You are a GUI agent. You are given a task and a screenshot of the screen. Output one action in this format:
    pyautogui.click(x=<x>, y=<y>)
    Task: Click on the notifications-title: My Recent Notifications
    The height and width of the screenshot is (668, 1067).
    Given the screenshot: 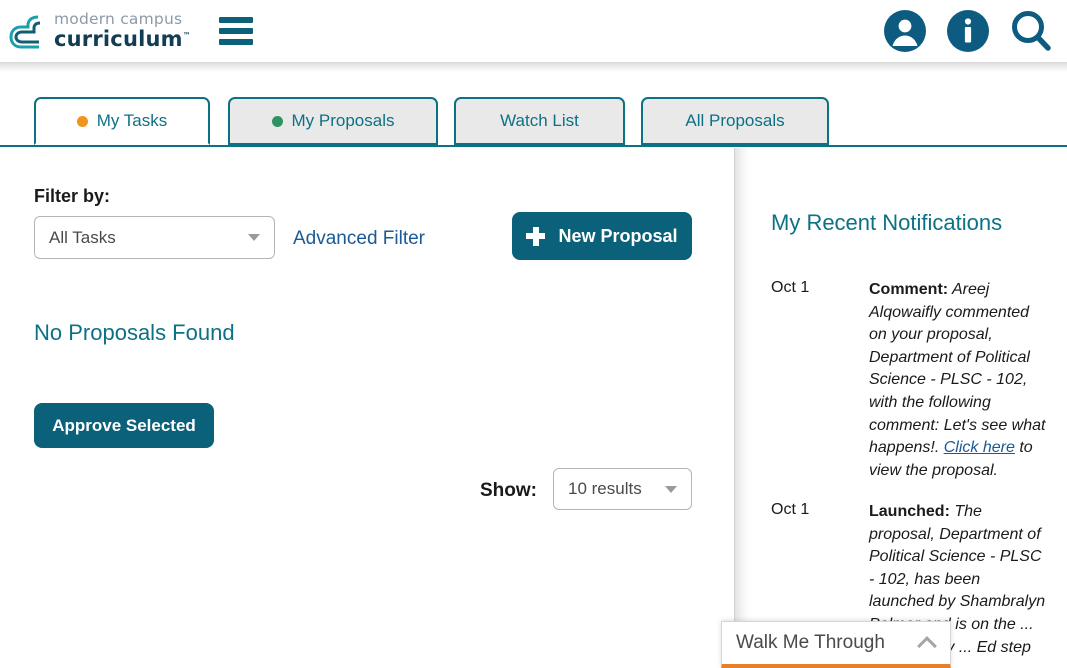 What is the action you would take?
    pyautogui.click(x=887, y=222)
    